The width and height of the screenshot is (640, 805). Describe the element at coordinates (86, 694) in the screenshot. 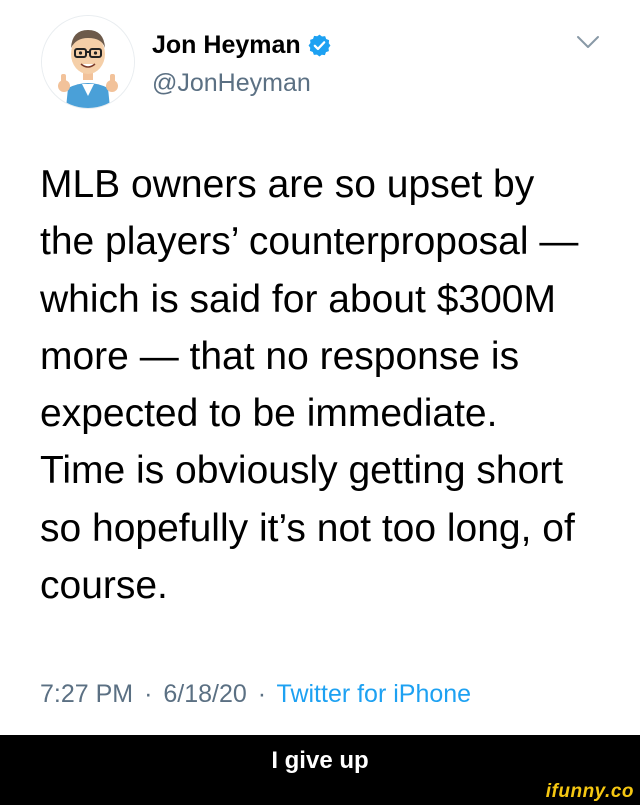

I see `tweet-time: 7:27 PM` at that location.